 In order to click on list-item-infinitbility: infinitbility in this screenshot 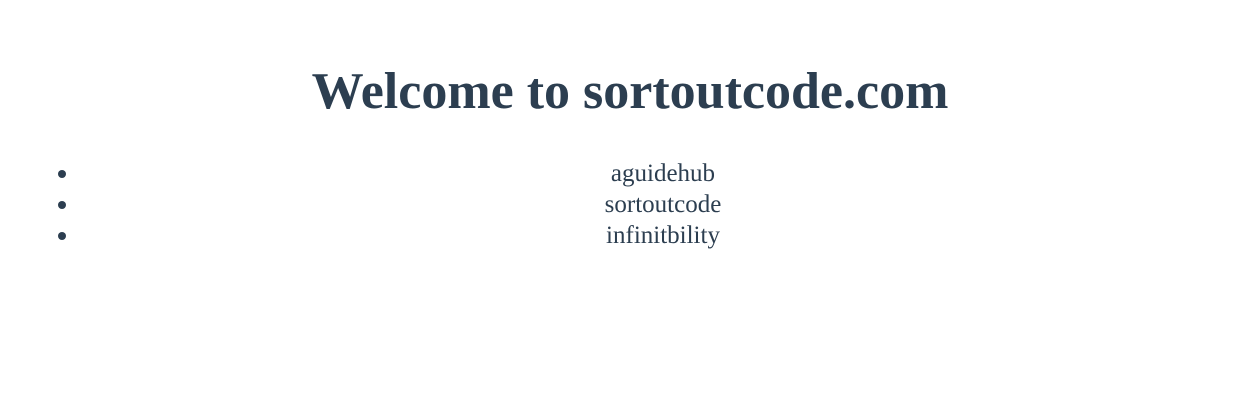, I will do `click(630, 235)`.